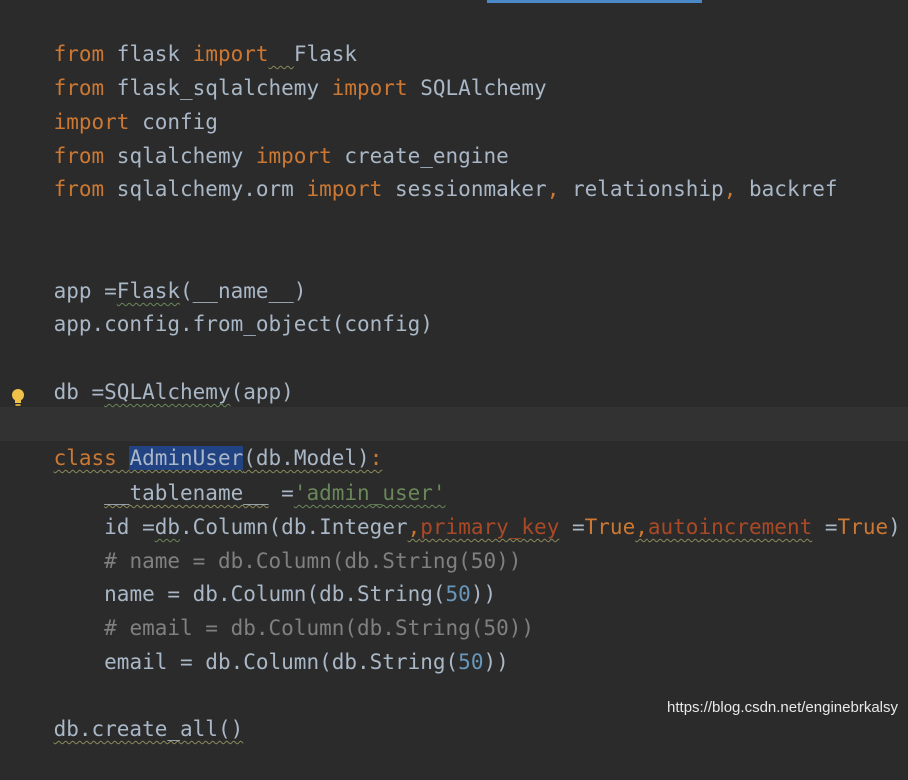 This screenshot has width=908, height=780. I want to click on code-line-1: from flask import Flask, so click(180, 34).